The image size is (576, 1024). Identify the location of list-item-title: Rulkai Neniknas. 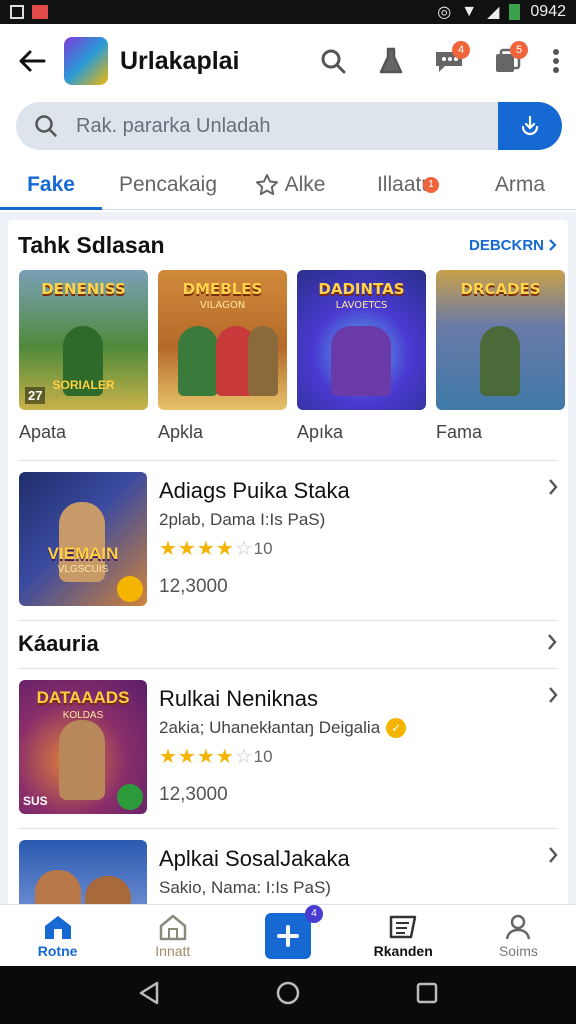
(238, 698).